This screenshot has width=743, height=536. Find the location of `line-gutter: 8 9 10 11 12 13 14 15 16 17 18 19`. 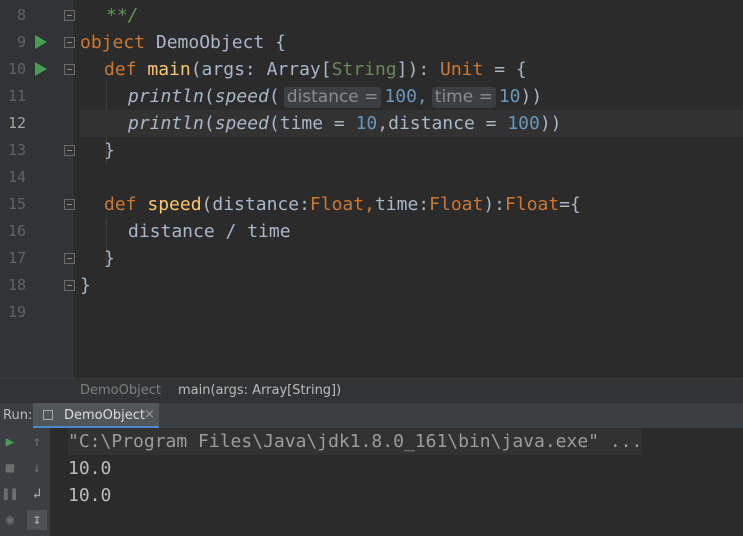

line-gutter: 8 9 10 11 12 13 14 15 16 17 18 19 is located at coordinates (37, 189).